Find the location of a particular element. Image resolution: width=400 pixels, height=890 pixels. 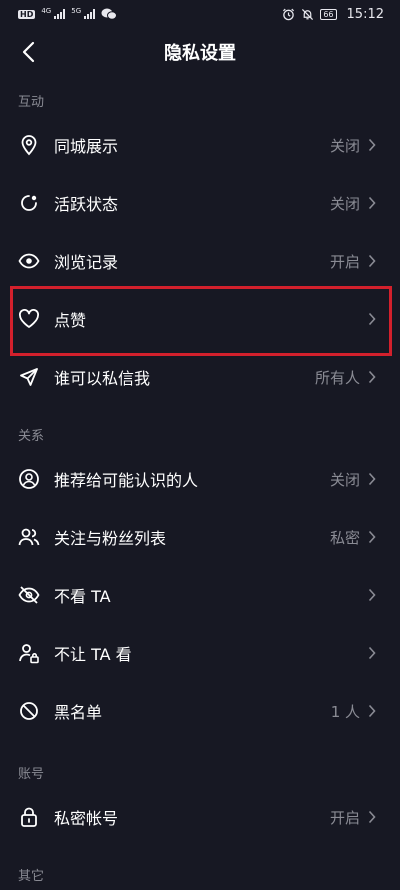

activity-status-icon is located at coordinates (29, 203).